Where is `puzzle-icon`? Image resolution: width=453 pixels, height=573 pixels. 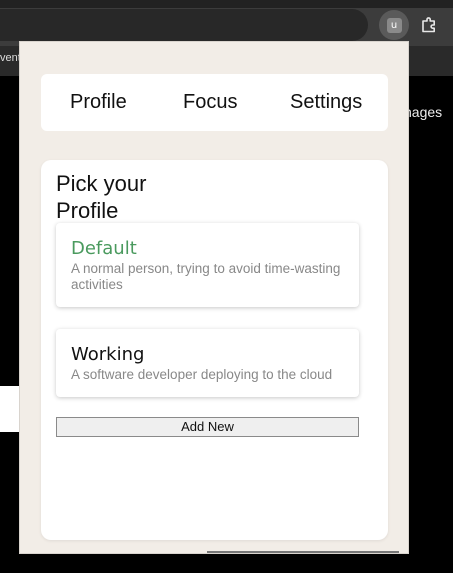 puzzle-icon is located at coordinates (428, 25).